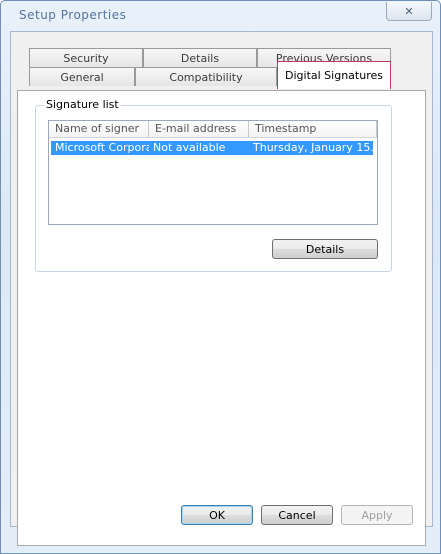  What do you see at coordinates (334, 75) in the screenshot?
I see `tab-digital-signatures: Digital Signatures` at bounding box center [334, 75].